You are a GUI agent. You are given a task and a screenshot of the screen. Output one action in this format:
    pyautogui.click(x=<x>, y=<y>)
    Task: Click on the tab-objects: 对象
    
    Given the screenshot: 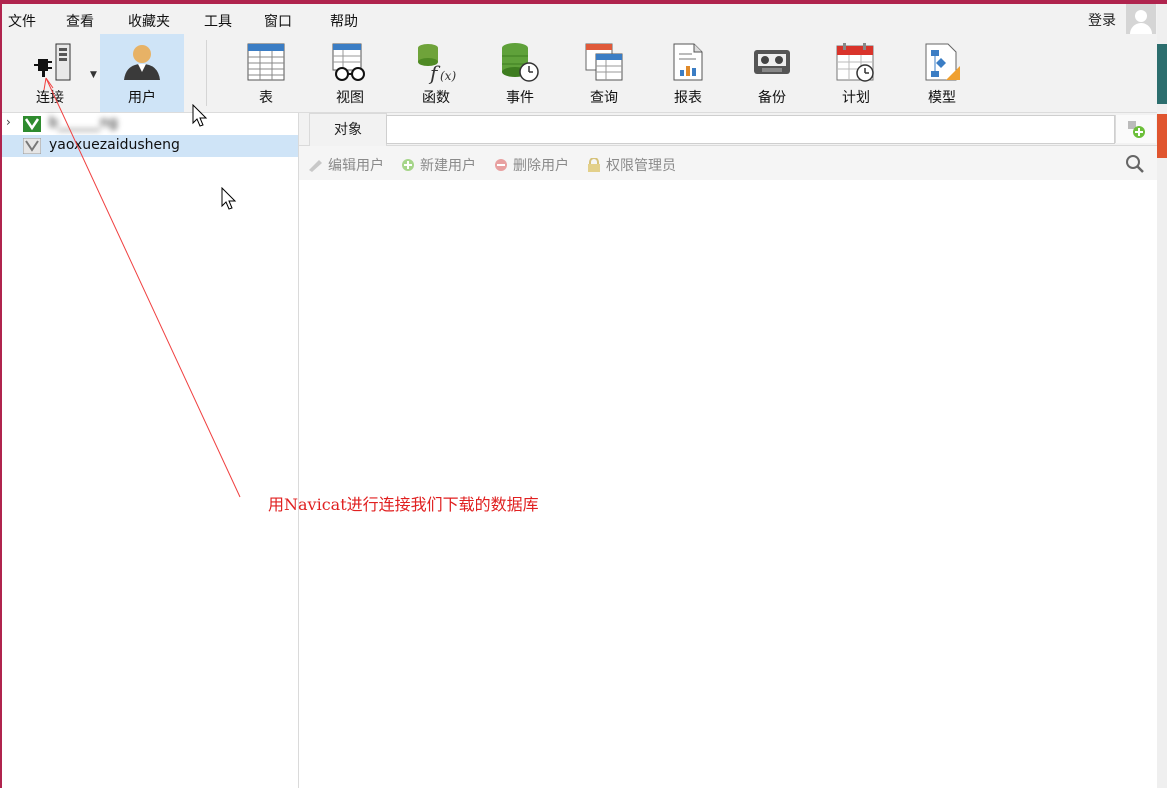 What is the action you would take?
    pyautogui.click(x=348, y=129)
    